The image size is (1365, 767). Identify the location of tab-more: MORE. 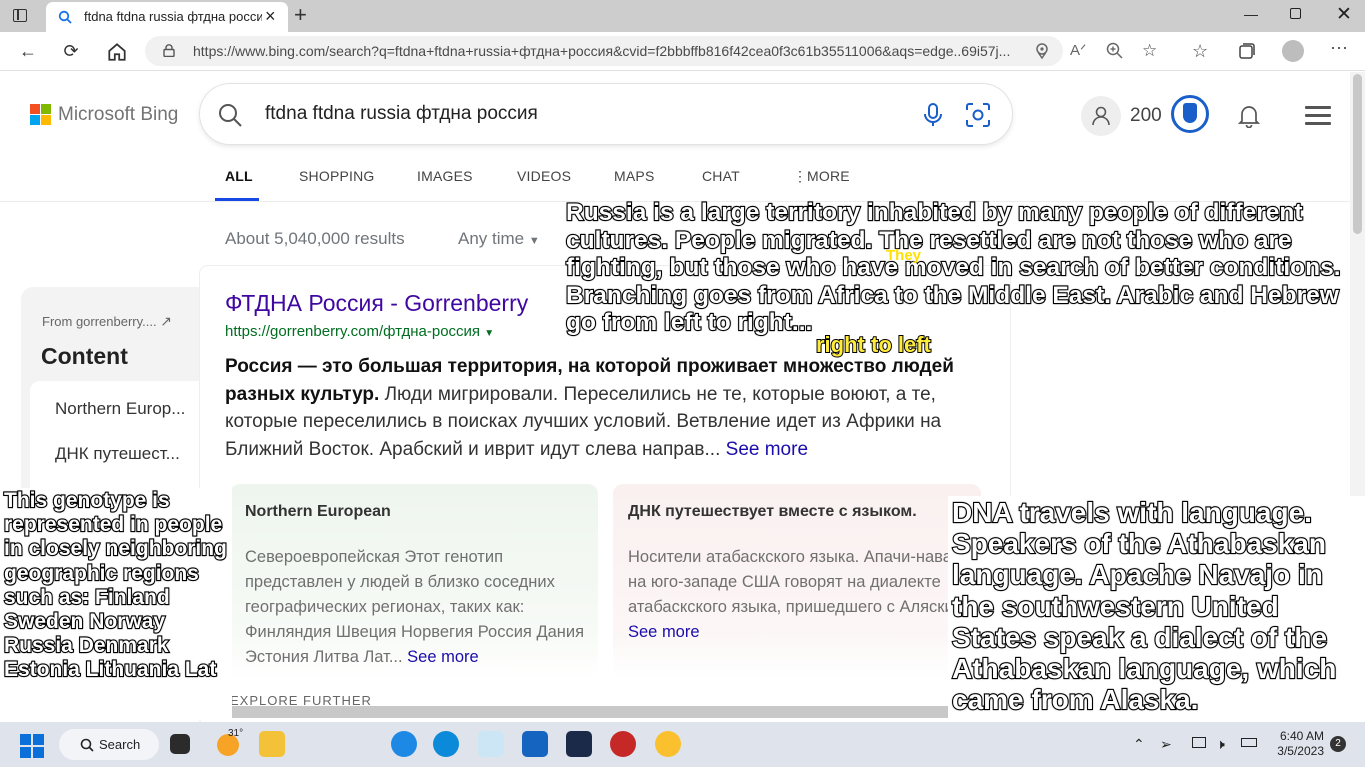
(828, 176).